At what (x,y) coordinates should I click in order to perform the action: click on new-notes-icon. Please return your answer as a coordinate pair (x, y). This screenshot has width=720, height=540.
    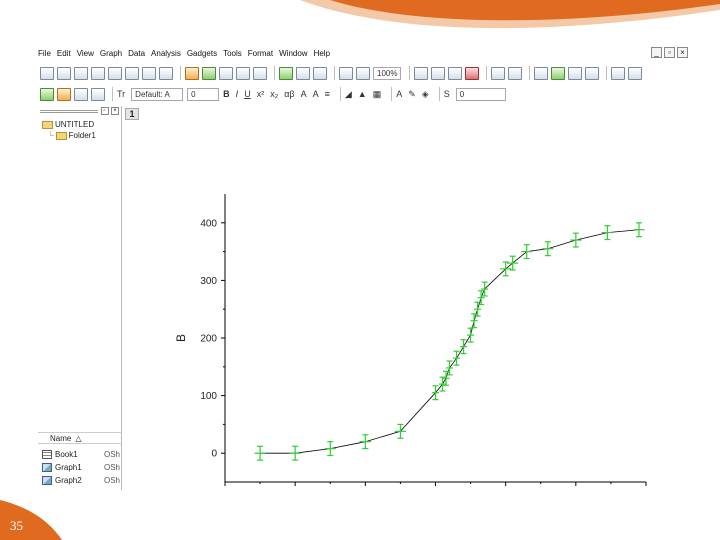
    Looking at the image, I should click on (166, 73).